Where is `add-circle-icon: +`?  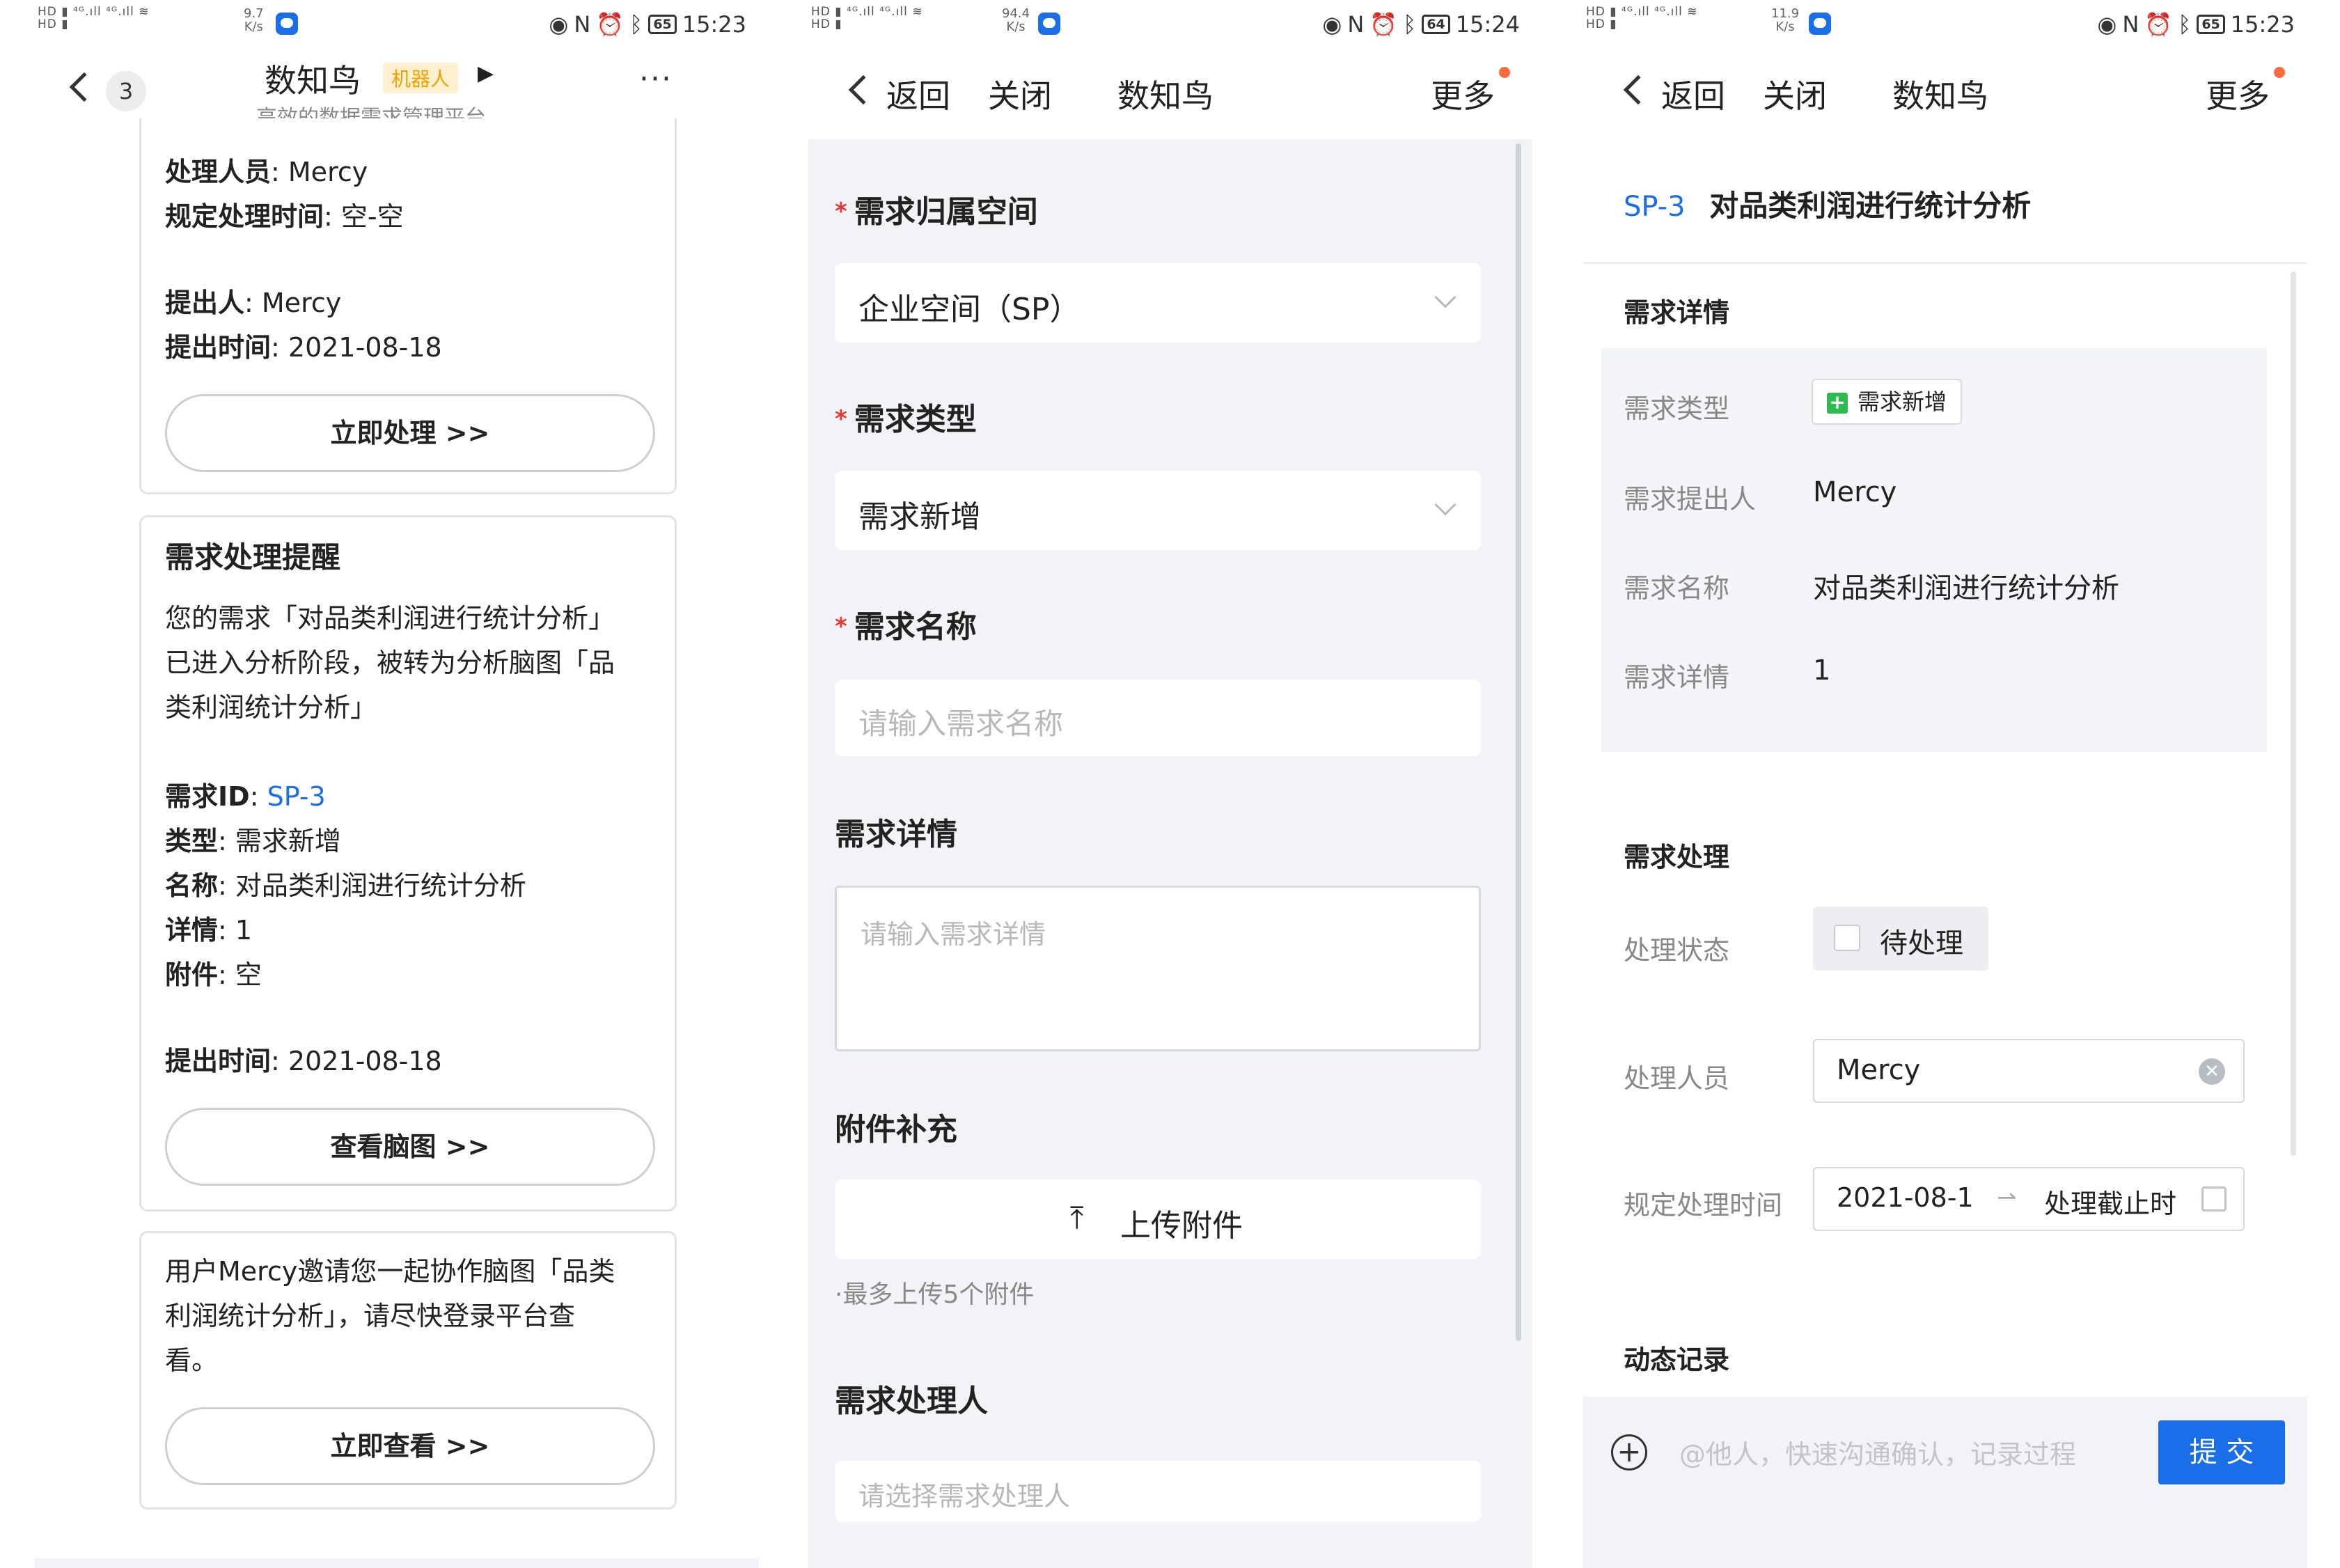
add-circle-icon: + is located at coordinates (1629, 1452).